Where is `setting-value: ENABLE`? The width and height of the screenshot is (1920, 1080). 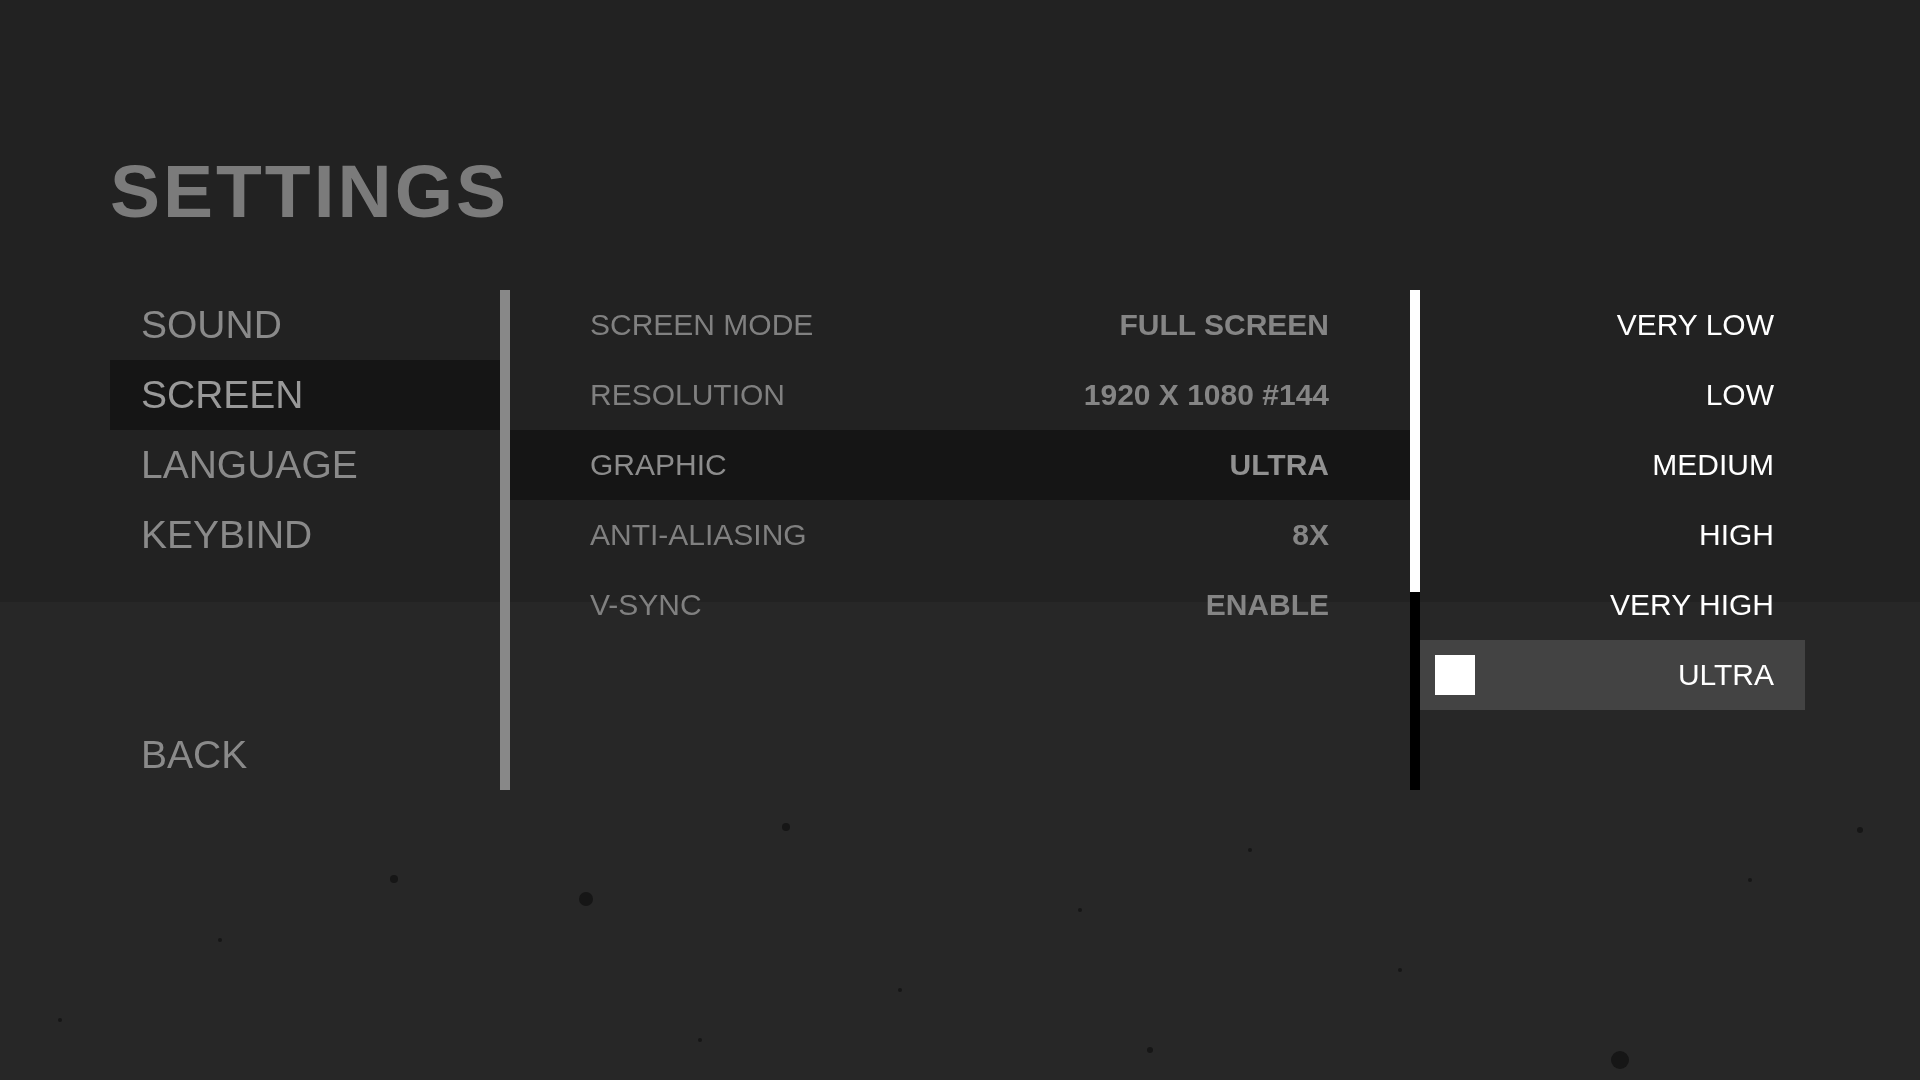 setting-value: ENABLE is located at coordinates (1267, 605).